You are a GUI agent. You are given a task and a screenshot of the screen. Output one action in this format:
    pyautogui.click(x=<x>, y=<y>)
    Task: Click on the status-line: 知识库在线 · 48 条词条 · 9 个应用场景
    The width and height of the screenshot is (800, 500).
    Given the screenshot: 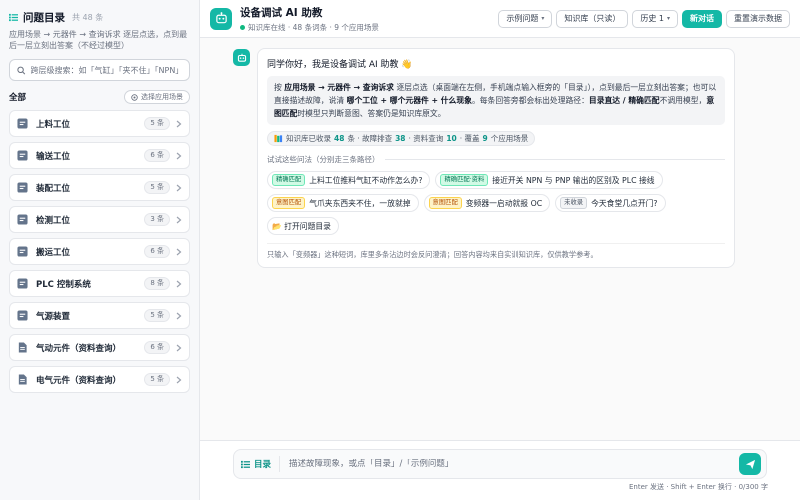 What is the action you would take?
    pyautogui.click(x=369, y=27)
    